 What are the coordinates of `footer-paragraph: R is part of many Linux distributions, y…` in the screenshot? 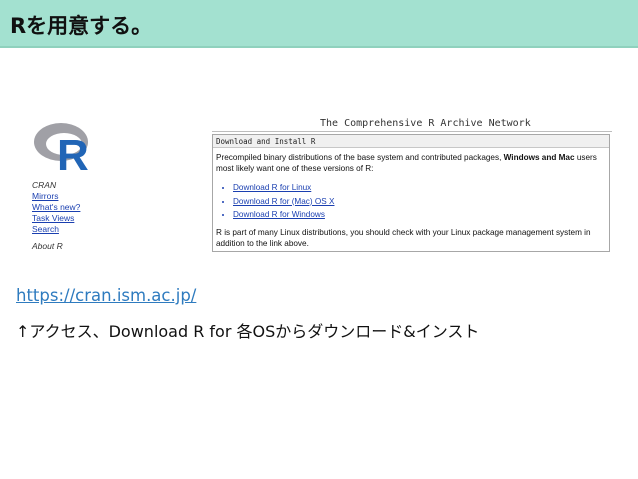 It's located at (403, 238).